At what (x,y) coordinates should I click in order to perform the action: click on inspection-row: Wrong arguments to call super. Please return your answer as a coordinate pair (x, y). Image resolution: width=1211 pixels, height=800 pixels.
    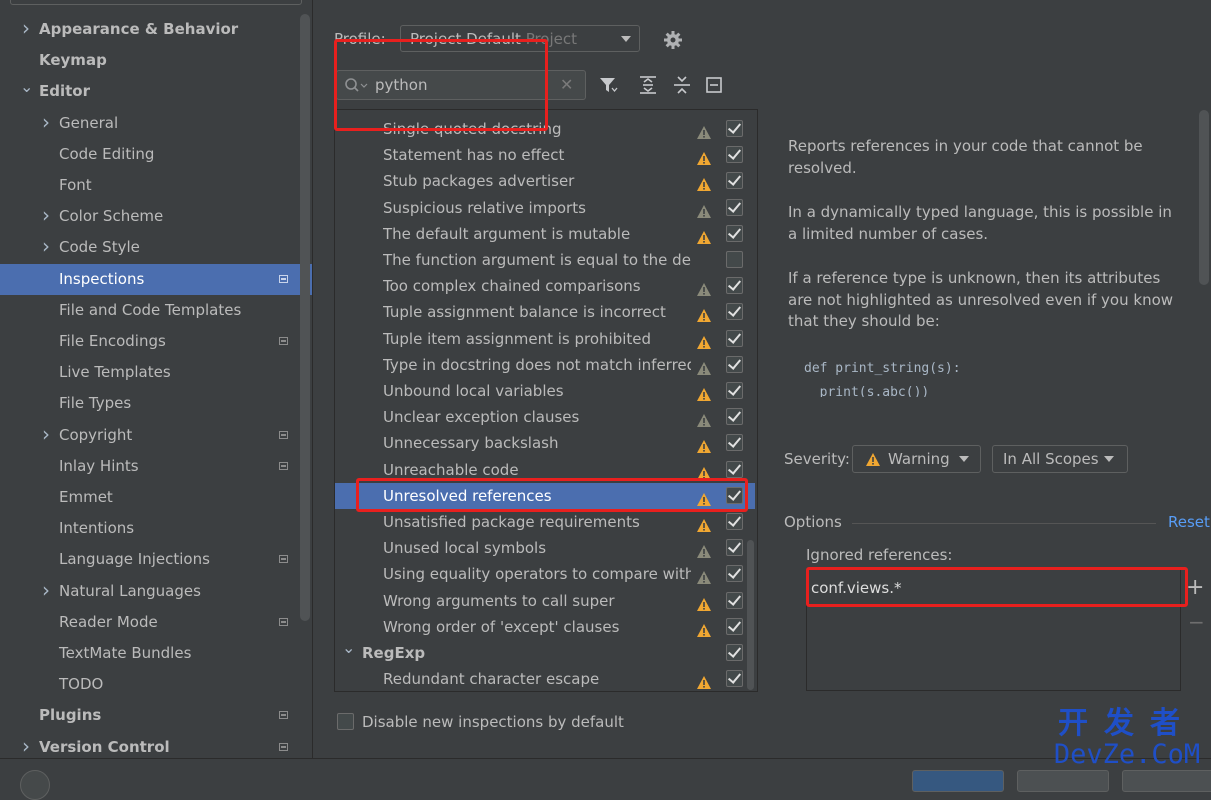
    Looking at the image, I should click on (545, 601).